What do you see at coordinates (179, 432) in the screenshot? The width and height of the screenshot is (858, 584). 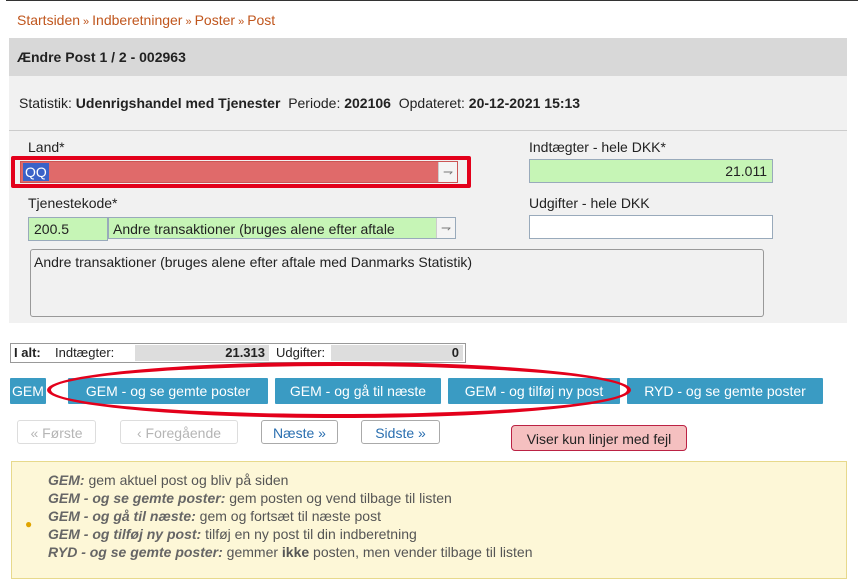 I see `foregaaende-button: ‹ Foregående` at bounding box center [179, 432].